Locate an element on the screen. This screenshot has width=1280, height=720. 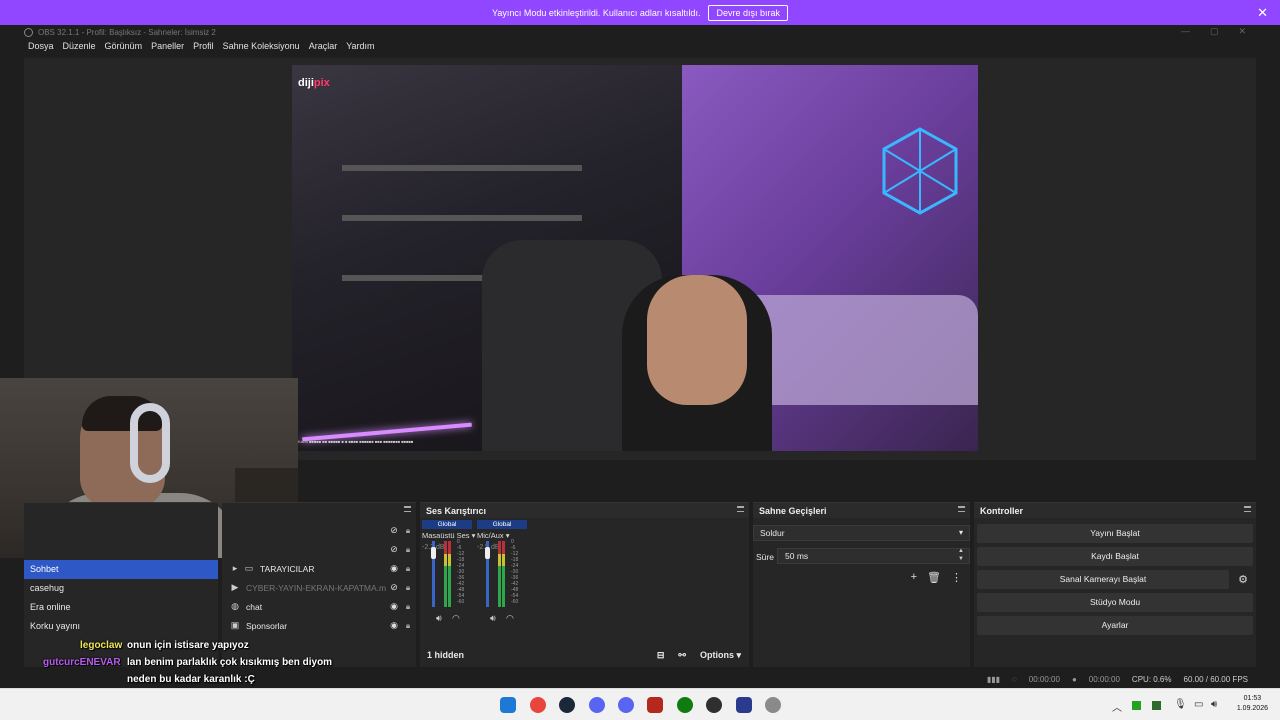
source-row: ◍ chat ◉ 🔒︎ is located at coordinates (319, 606).